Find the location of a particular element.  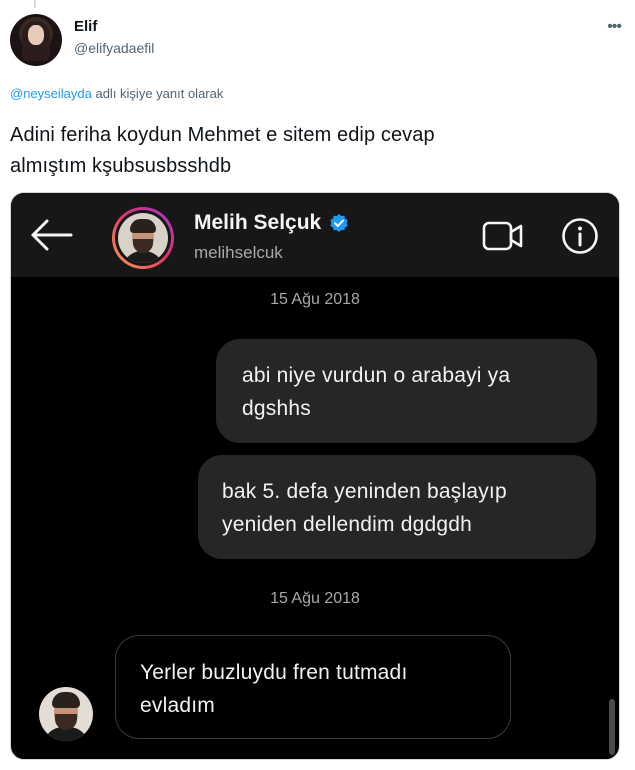

tweet-header: Elif @elifyadaefil ••• is located at coordinates (317, 40).